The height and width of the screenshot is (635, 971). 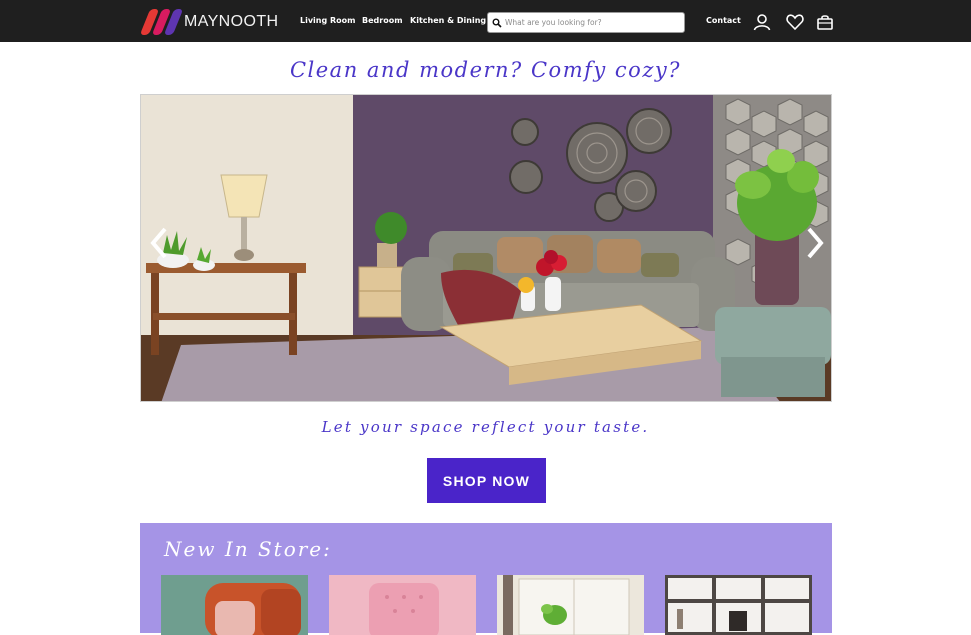 What do you see at coordinates (723, 20) in the screenshot?
I see `nav-link-contact: Contact` at bounding box center [723, 20].